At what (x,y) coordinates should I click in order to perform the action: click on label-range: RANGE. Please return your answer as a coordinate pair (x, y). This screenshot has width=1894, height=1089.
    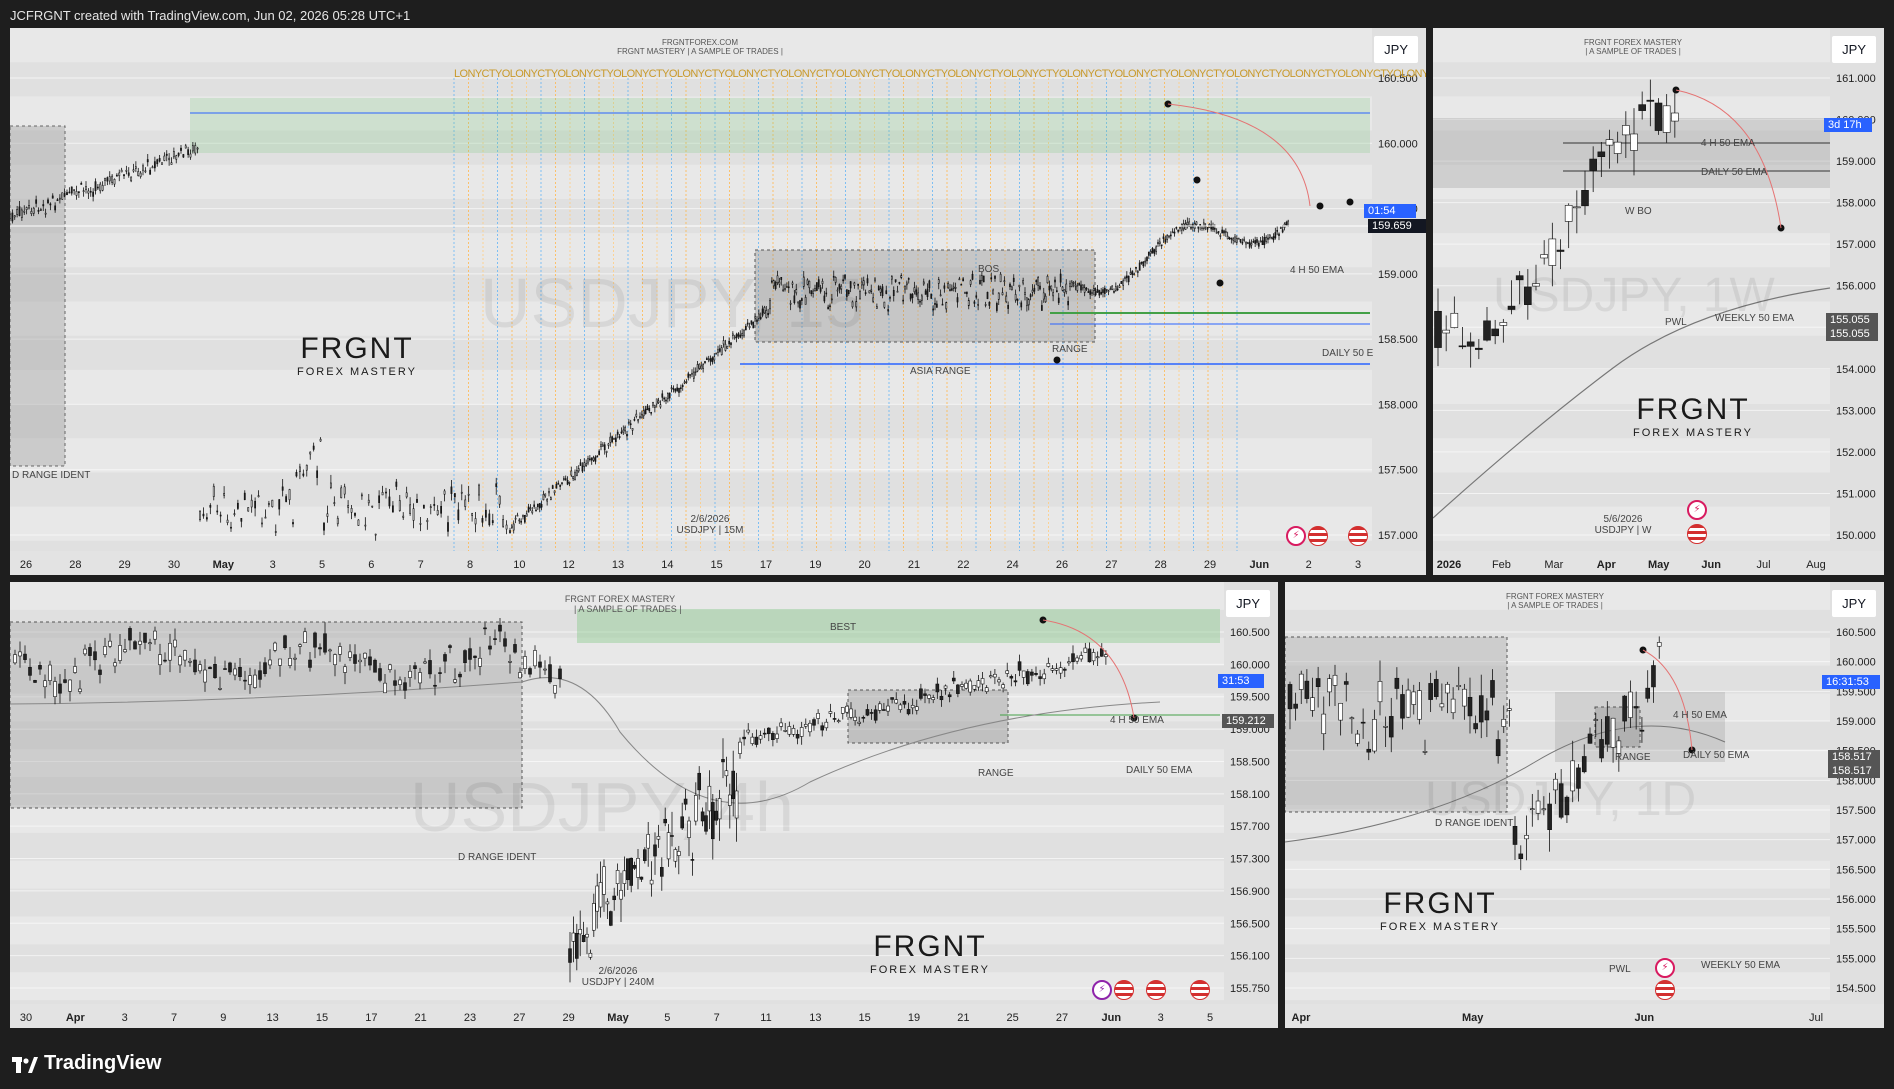
    Looking at the image, I should click on (1070, 349).